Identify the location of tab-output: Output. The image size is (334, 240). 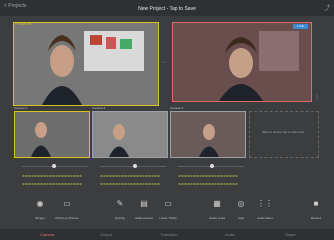
(106, 234).